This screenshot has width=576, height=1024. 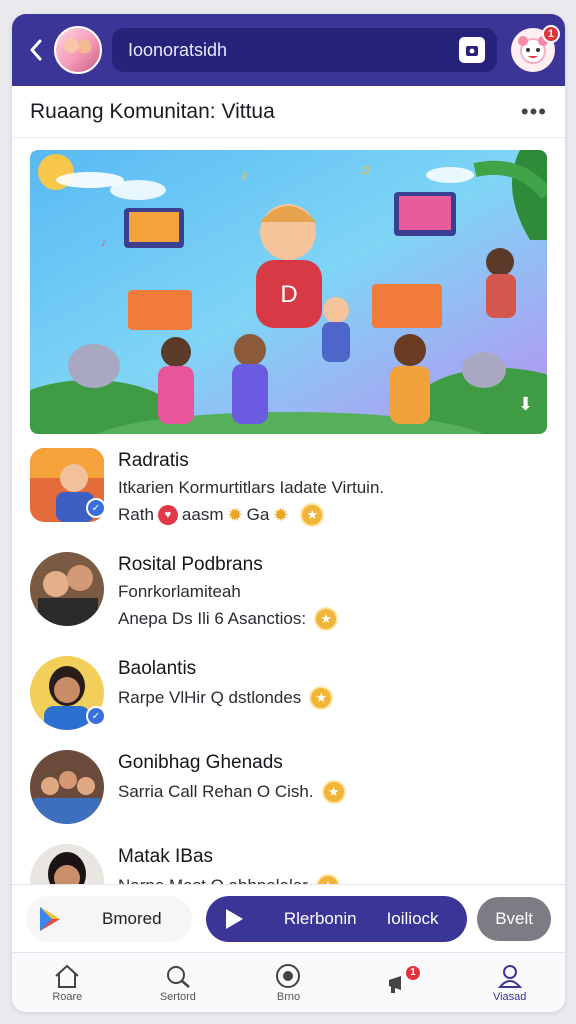 What do you see at coordinates (216, 791) in the screenshot?
I see `item-subtitle-text: Sarria Call Rehan O Cish.` at bounding box center [216, 791].